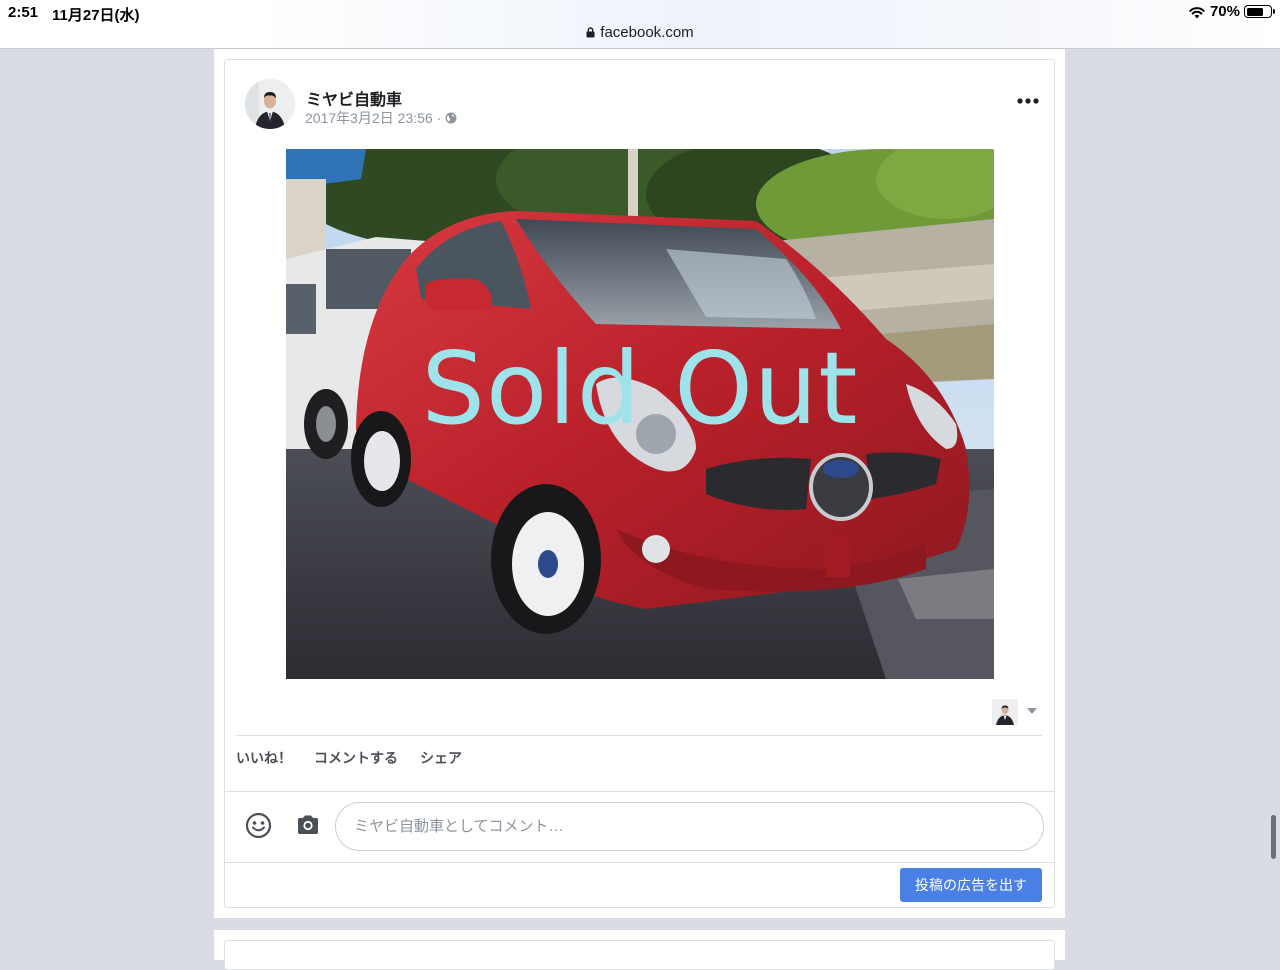 Image resolution: width=1280 pixels, height=970 pixels. I want to click on battery-percent: 70%, so click(1224, 11).